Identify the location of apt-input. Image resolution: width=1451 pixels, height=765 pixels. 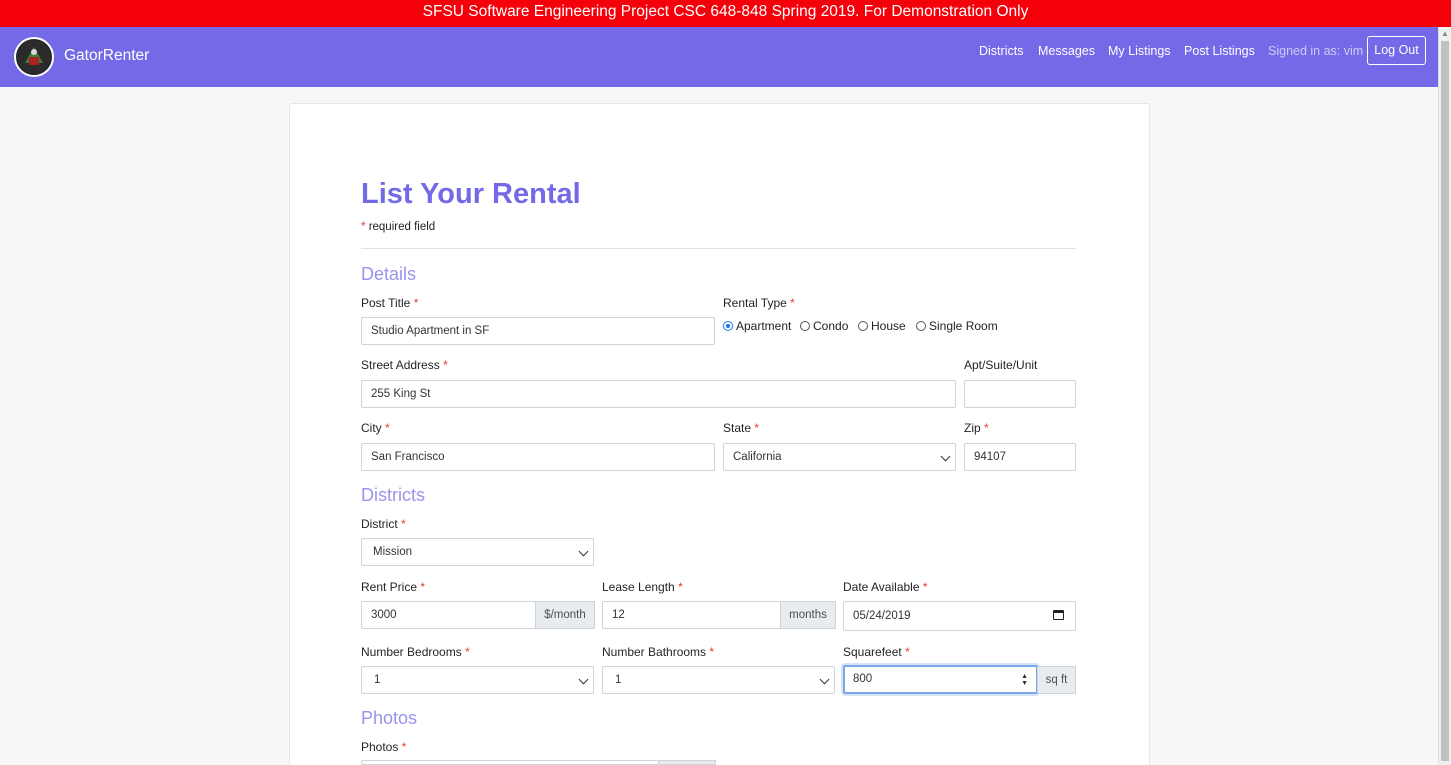
(1020, 394).